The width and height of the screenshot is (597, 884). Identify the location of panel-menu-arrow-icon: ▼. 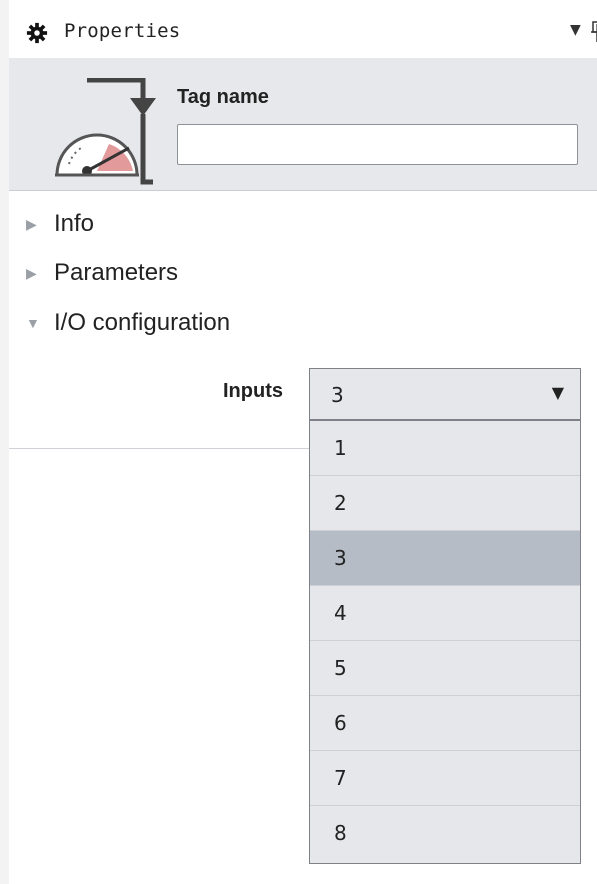
(575, 30).